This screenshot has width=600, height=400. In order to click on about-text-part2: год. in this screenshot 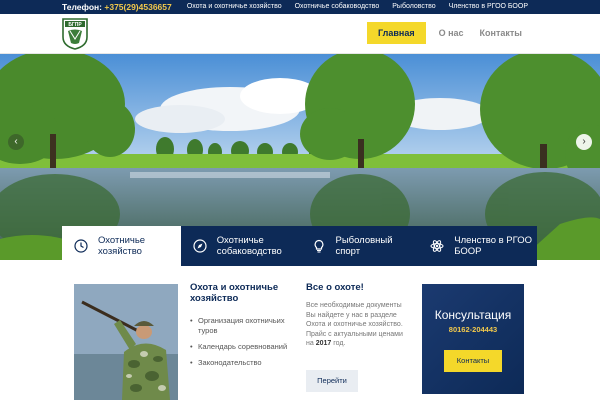, I will do `click(338, 343)`.